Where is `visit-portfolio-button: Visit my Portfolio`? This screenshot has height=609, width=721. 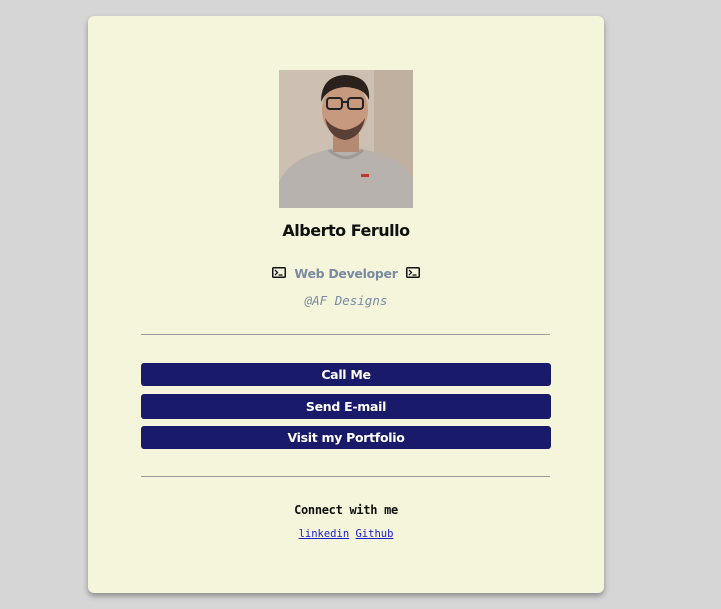
visit-portfolio-button: Visit my Portfolio is located at coordinates (346, 437).